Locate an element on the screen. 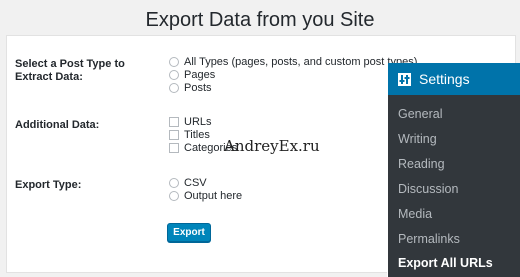 This screenshot has width=520, height=277. export-button: Export is located at coordinates (189, 232).